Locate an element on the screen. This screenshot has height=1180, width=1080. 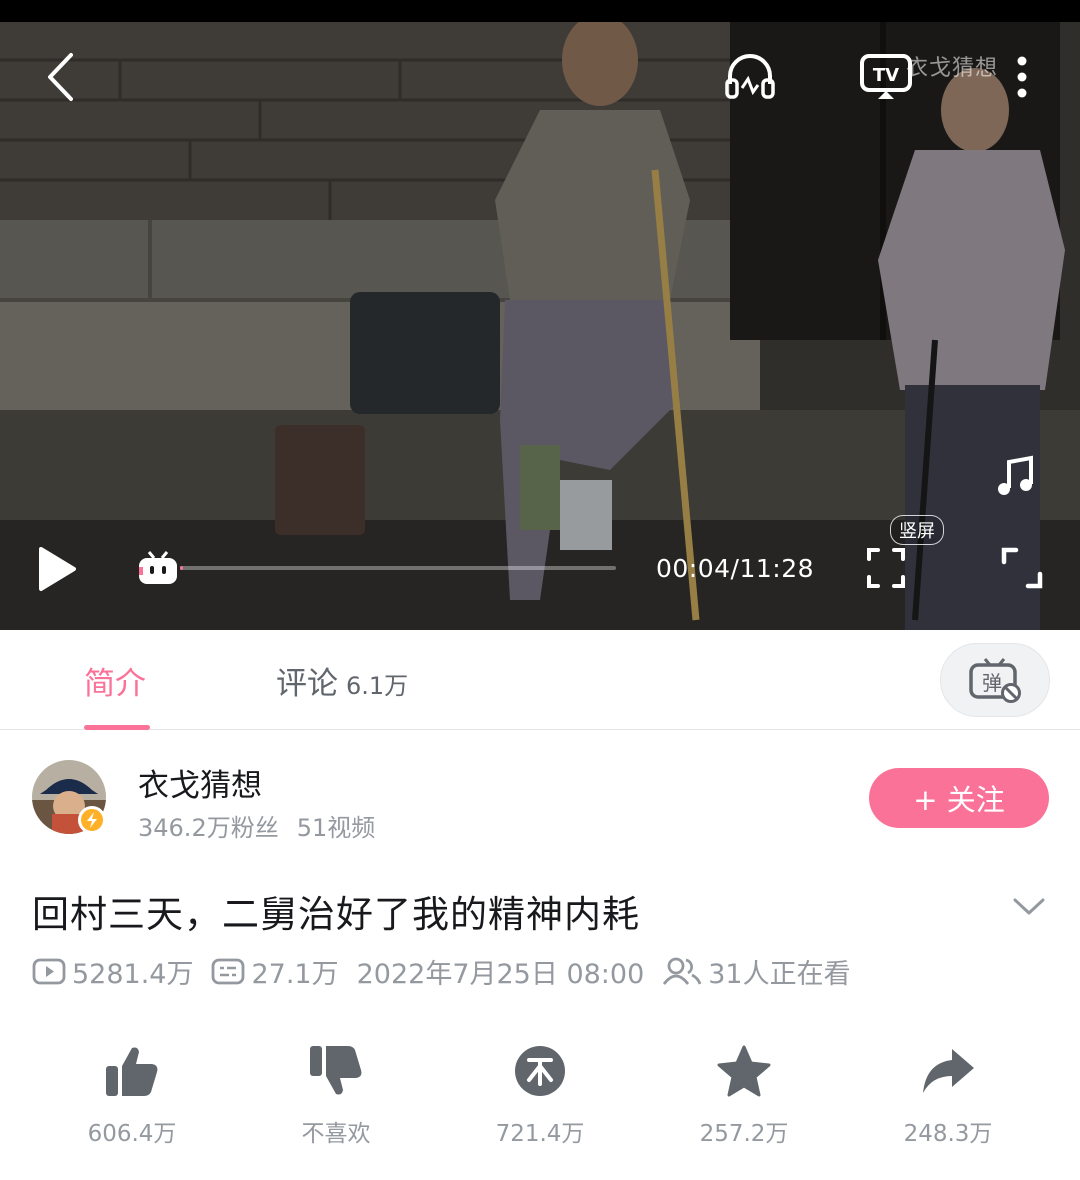
dislike-label: 不喜欢 is located at coordinates (336, 1134).